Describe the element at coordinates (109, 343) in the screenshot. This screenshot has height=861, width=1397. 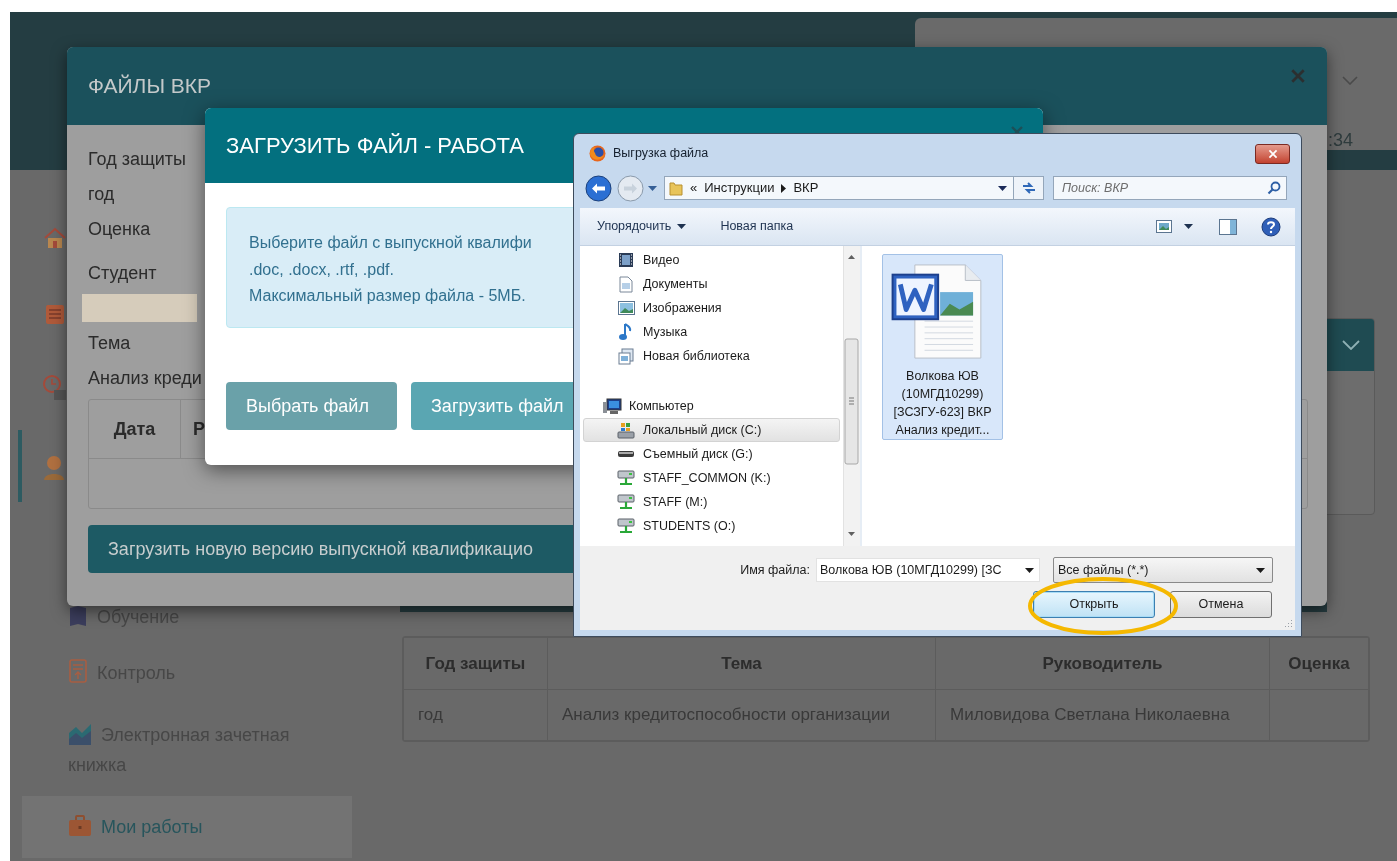
I see `field-label: Тема` at that location.